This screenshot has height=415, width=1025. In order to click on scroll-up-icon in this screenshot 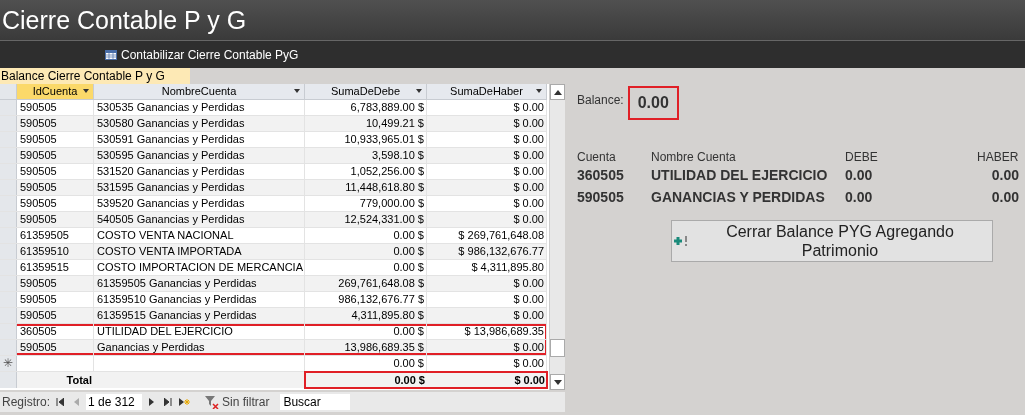, I will do `click(557, 92)`.